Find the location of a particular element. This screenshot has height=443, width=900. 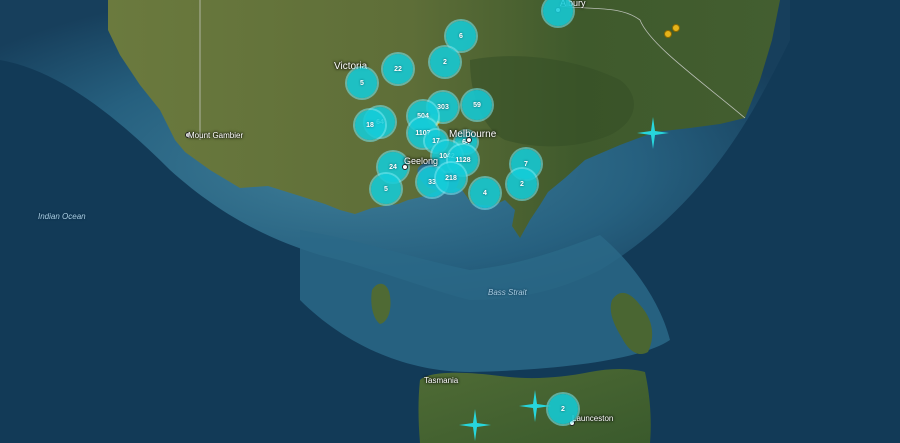

cluster-marker: 218 is located at coordinates (451, 178).